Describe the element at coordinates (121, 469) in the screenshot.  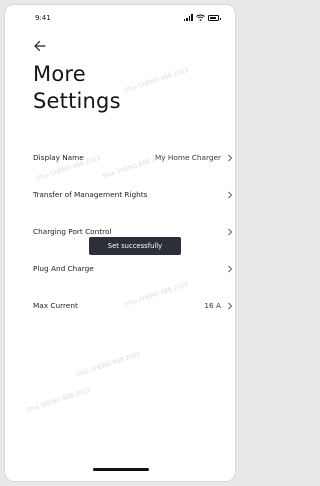
I see `home-indicator` at that location.